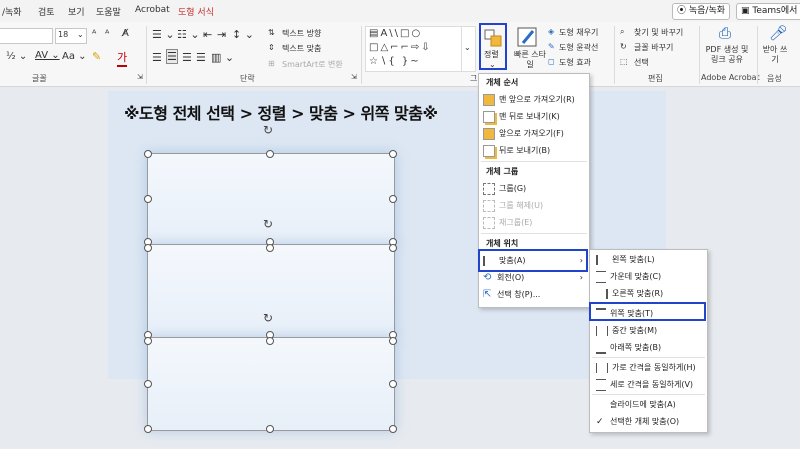 Image resolution: width=800 pixels, height=449 pixels. What do you see at coordinates (655, 78) in the screenshot?
I see `edit-group-label: 편집` at bounding box center [655, 78].